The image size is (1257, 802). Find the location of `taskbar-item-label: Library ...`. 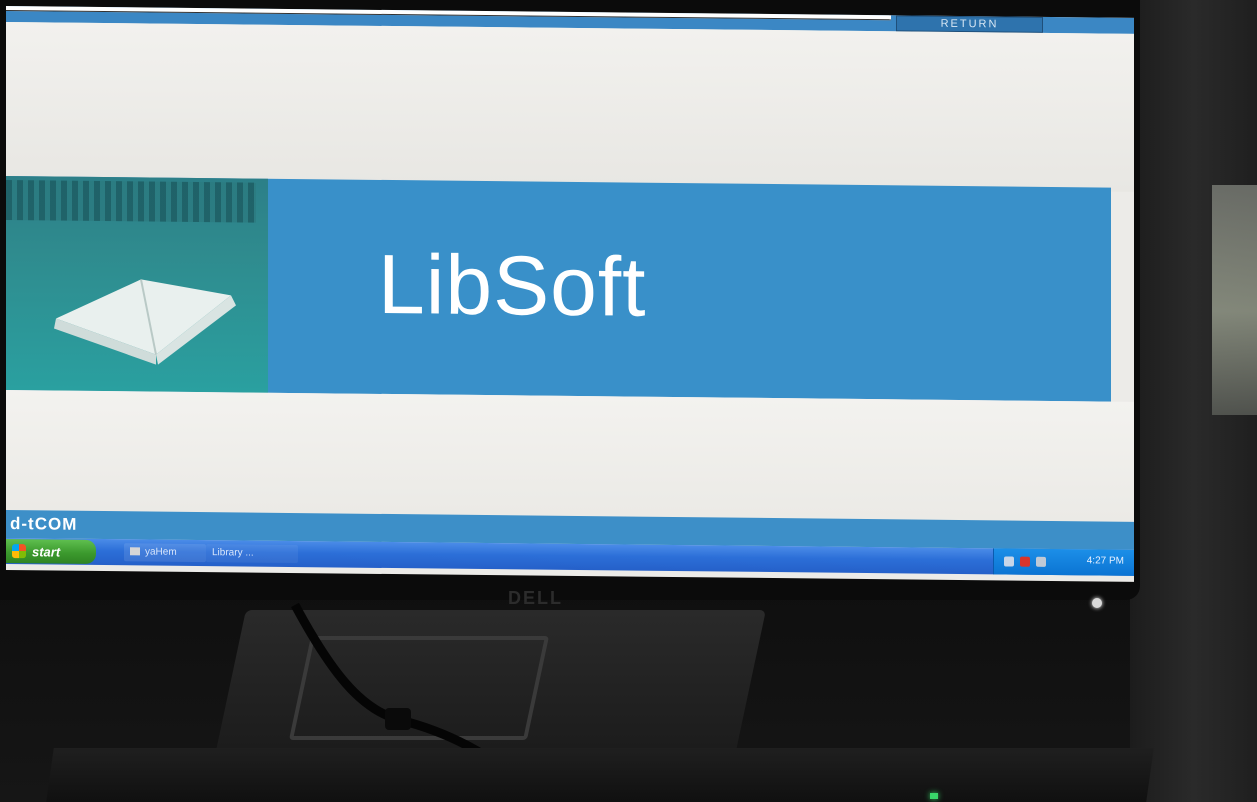

taskbar-item-label: Library ... is located at coordinates (233, 553).